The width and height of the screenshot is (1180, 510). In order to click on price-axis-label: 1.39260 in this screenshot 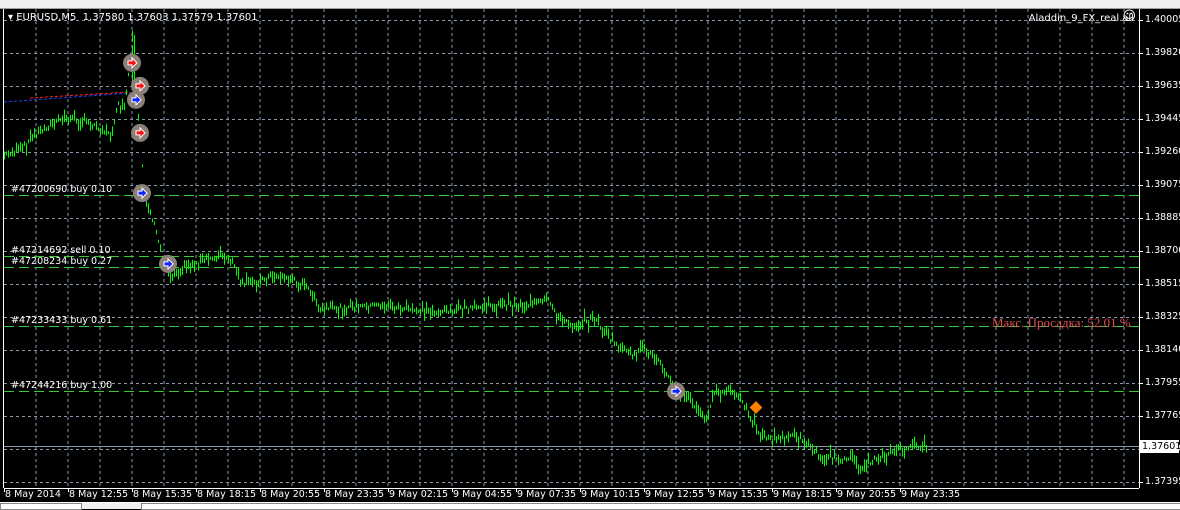, I will do `click(1162, 151)`.